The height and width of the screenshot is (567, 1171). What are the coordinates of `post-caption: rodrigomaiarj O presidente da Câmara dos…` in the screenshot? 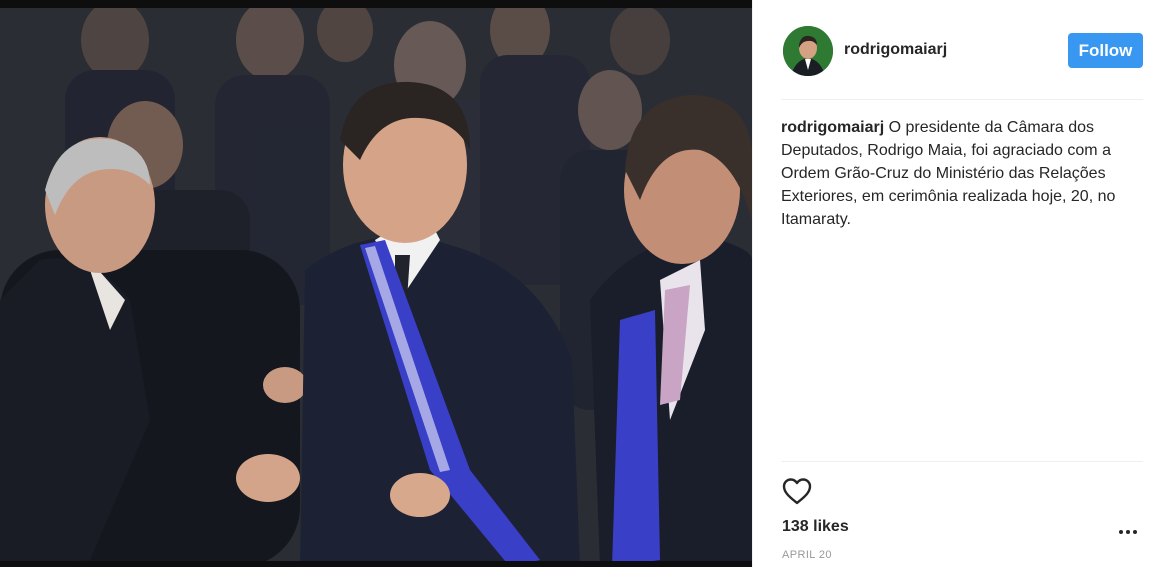 It's located at (961, 173).